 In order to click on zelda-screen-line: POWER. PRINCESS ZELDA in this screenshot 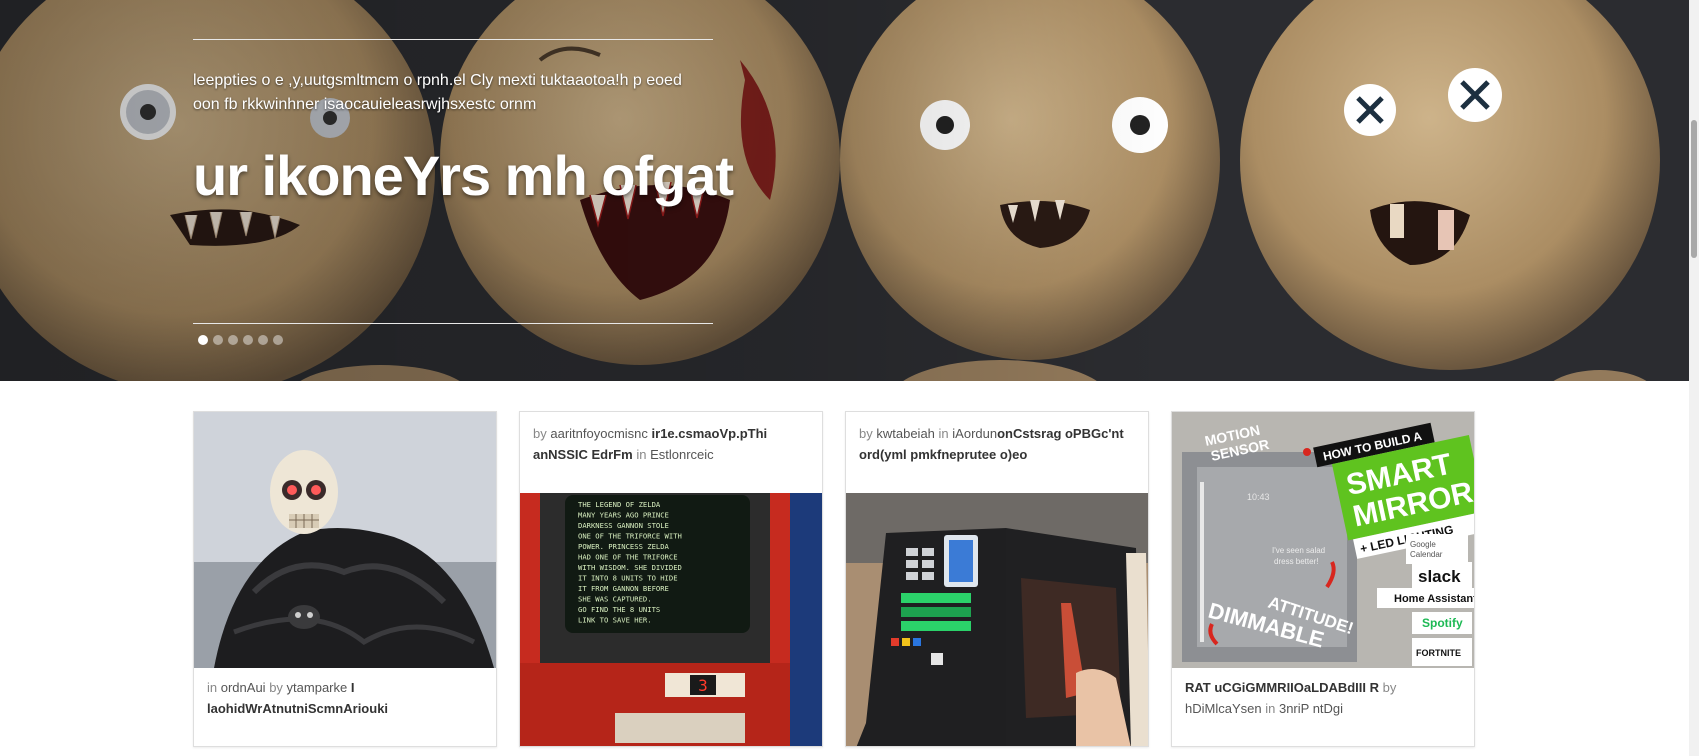, I will do `click(624, 546)`.